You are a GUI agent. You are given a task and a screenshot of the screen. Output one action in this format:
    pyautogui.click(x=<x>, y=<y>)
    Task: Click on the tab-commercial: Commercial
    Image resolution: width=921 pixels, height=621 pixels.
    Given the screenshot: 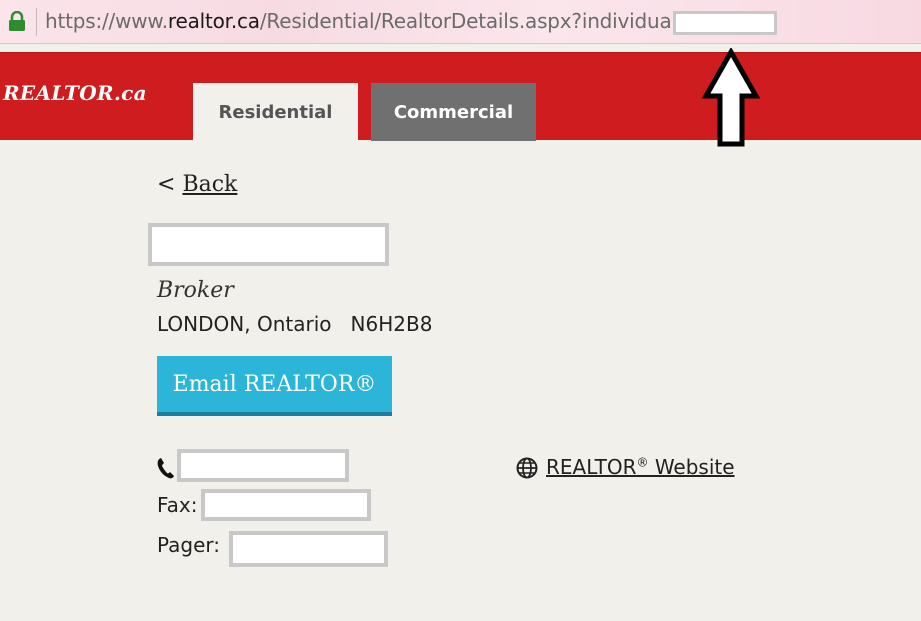 What is the action you would take?
    pyautogui.click(x=453, y=112)
    